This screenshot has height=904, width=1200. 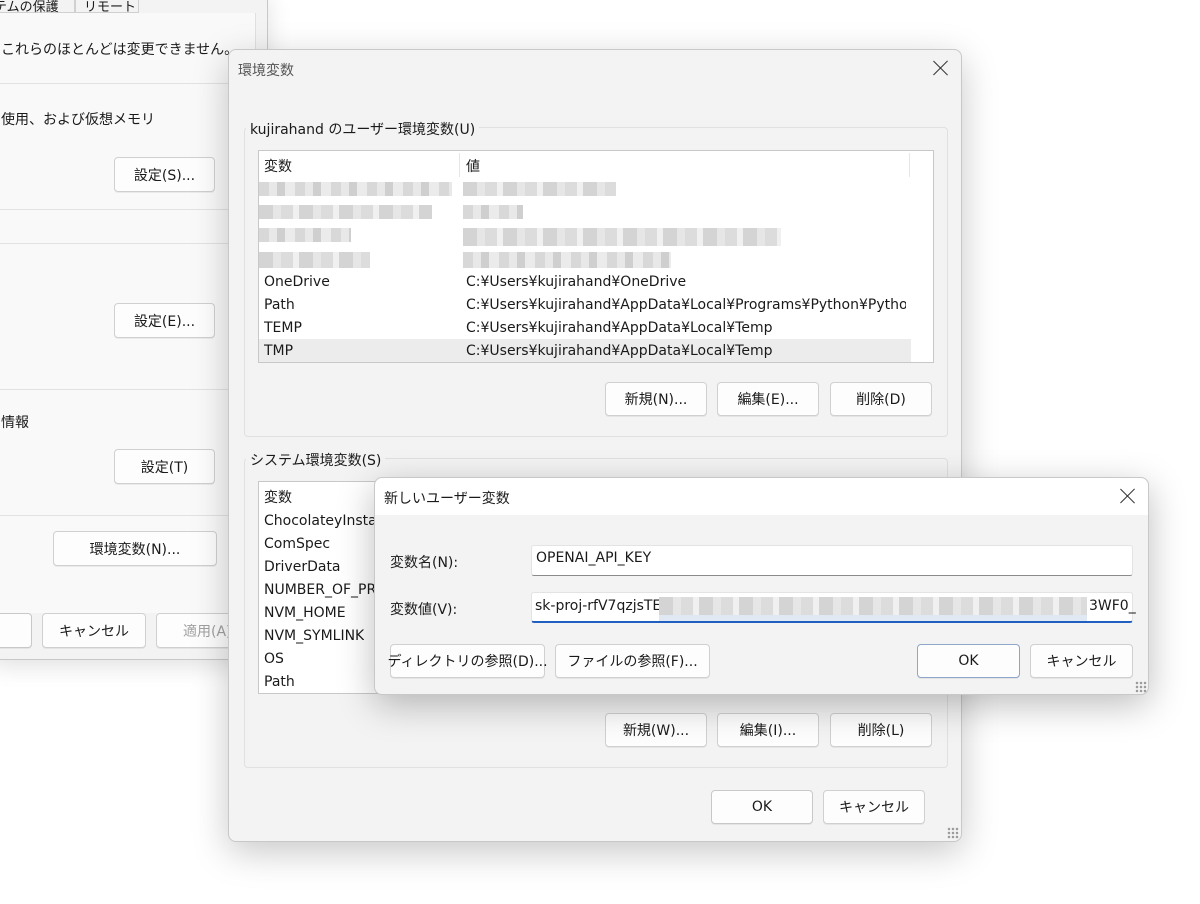 I want to click on notice-text: これらのほとんどは変更できません。, so click(x=120, y=50).